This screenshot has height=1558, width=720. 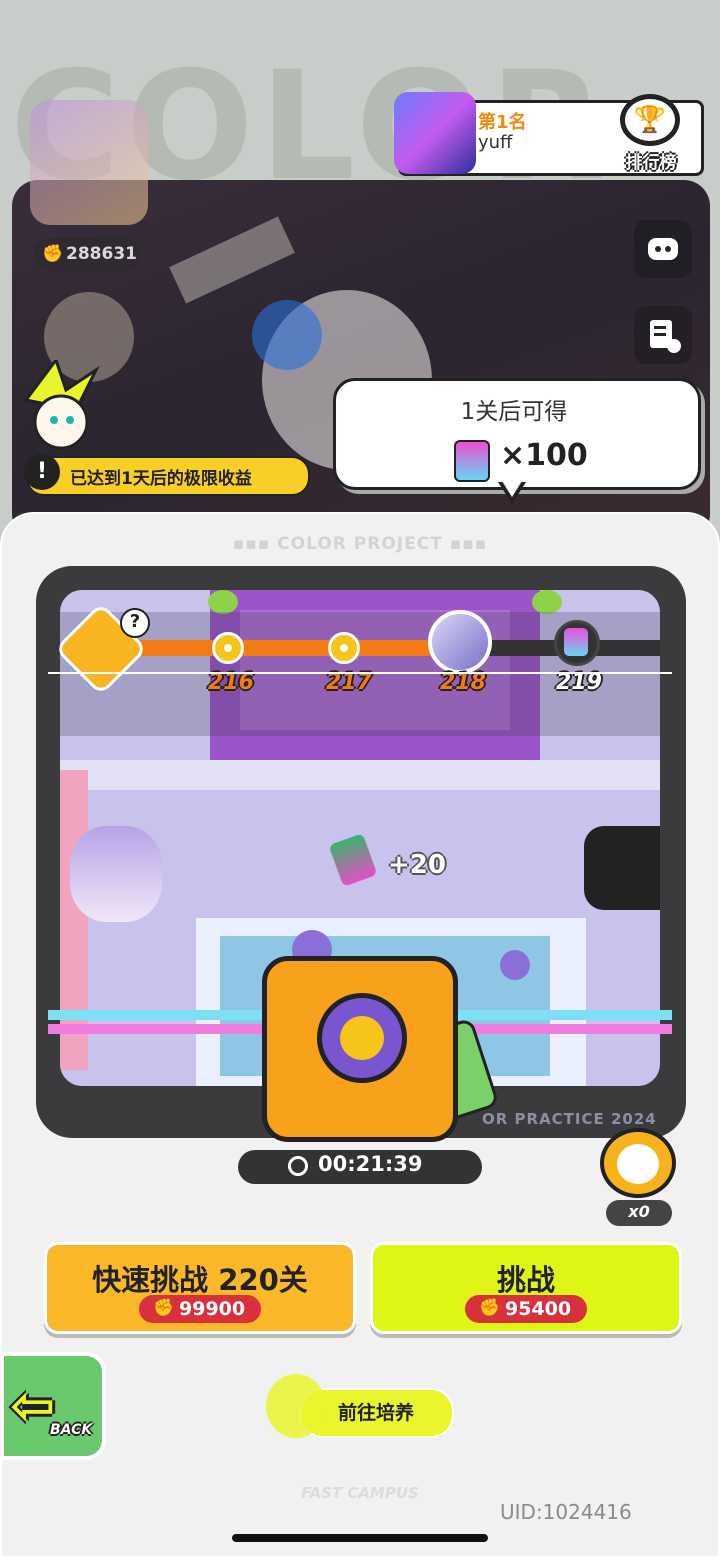 What do you see at coordinates (89, 162) in the screenshot?
I see `player-avatar` at bounding box center [89, 162].